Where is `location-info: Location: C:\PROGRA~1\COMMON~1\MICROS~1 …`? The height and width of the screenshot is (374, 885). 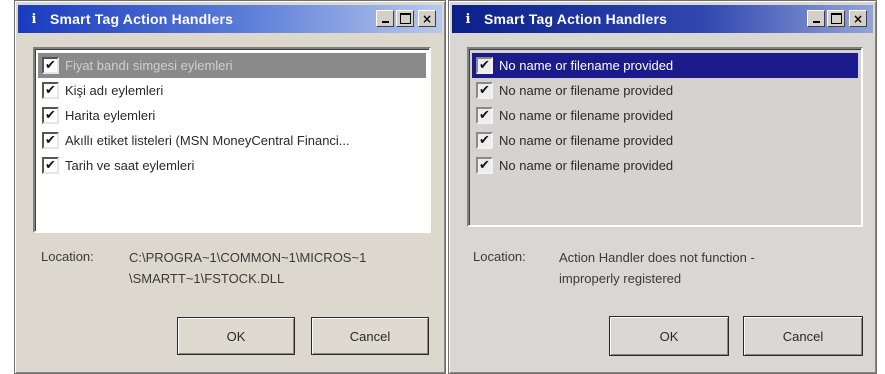 location-info: Location: C:\PROGRA~1\COMMON~1\MICROS~1 … is located at coordinates (241, 269).